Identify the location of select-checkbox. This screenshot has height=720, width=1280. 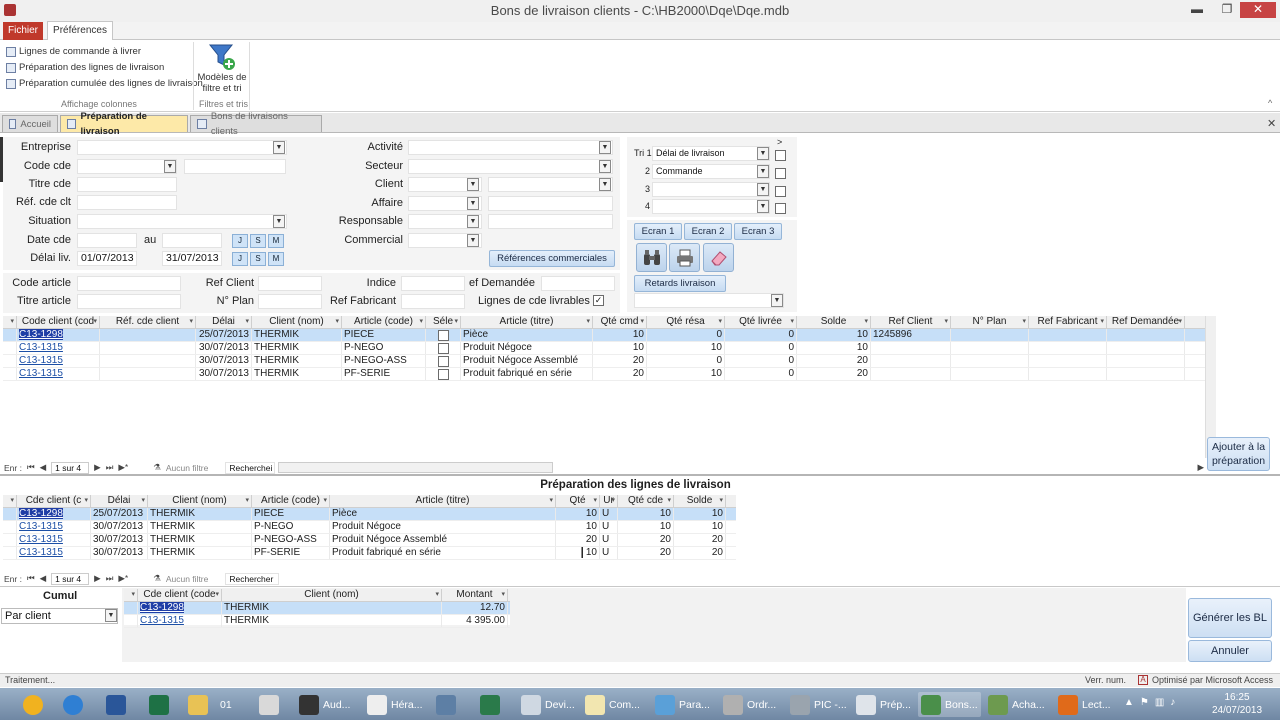
(443, 361).